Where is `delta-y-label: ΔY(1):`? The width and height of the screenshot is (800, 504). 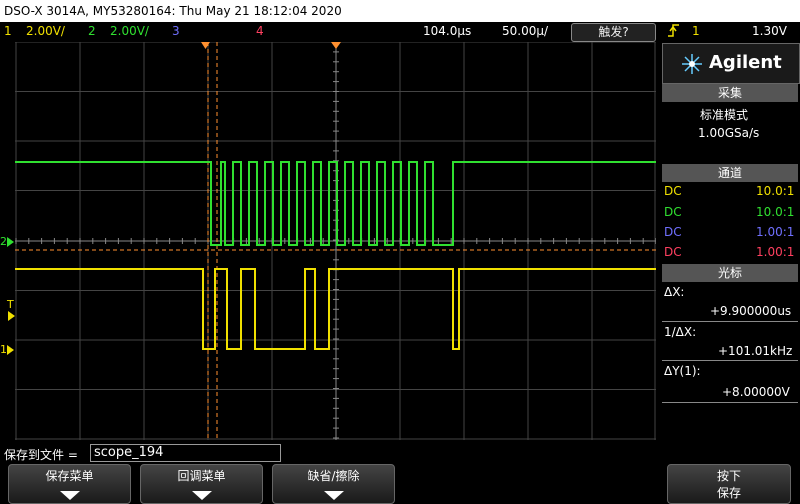 delta-y-label: ΔY(1): is located at coordinates (682, 371).